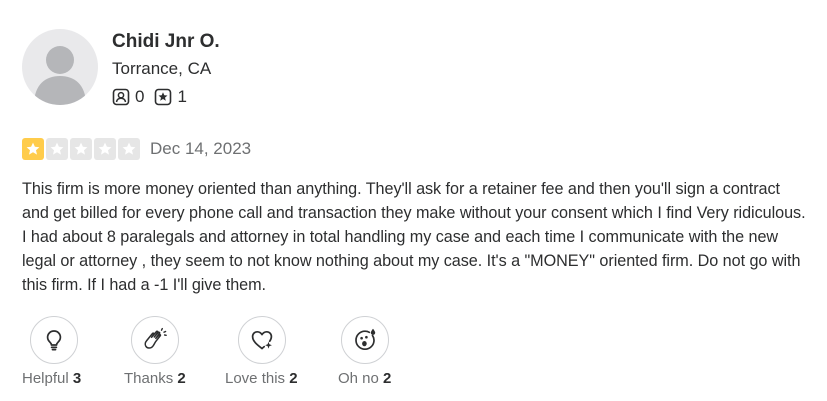 The width and height of the screenshot is (827, 401). What do you see at coordinates (77, 378) in the screenshot?
I see `helpful-count: 3` at bounding box center [77, 378].